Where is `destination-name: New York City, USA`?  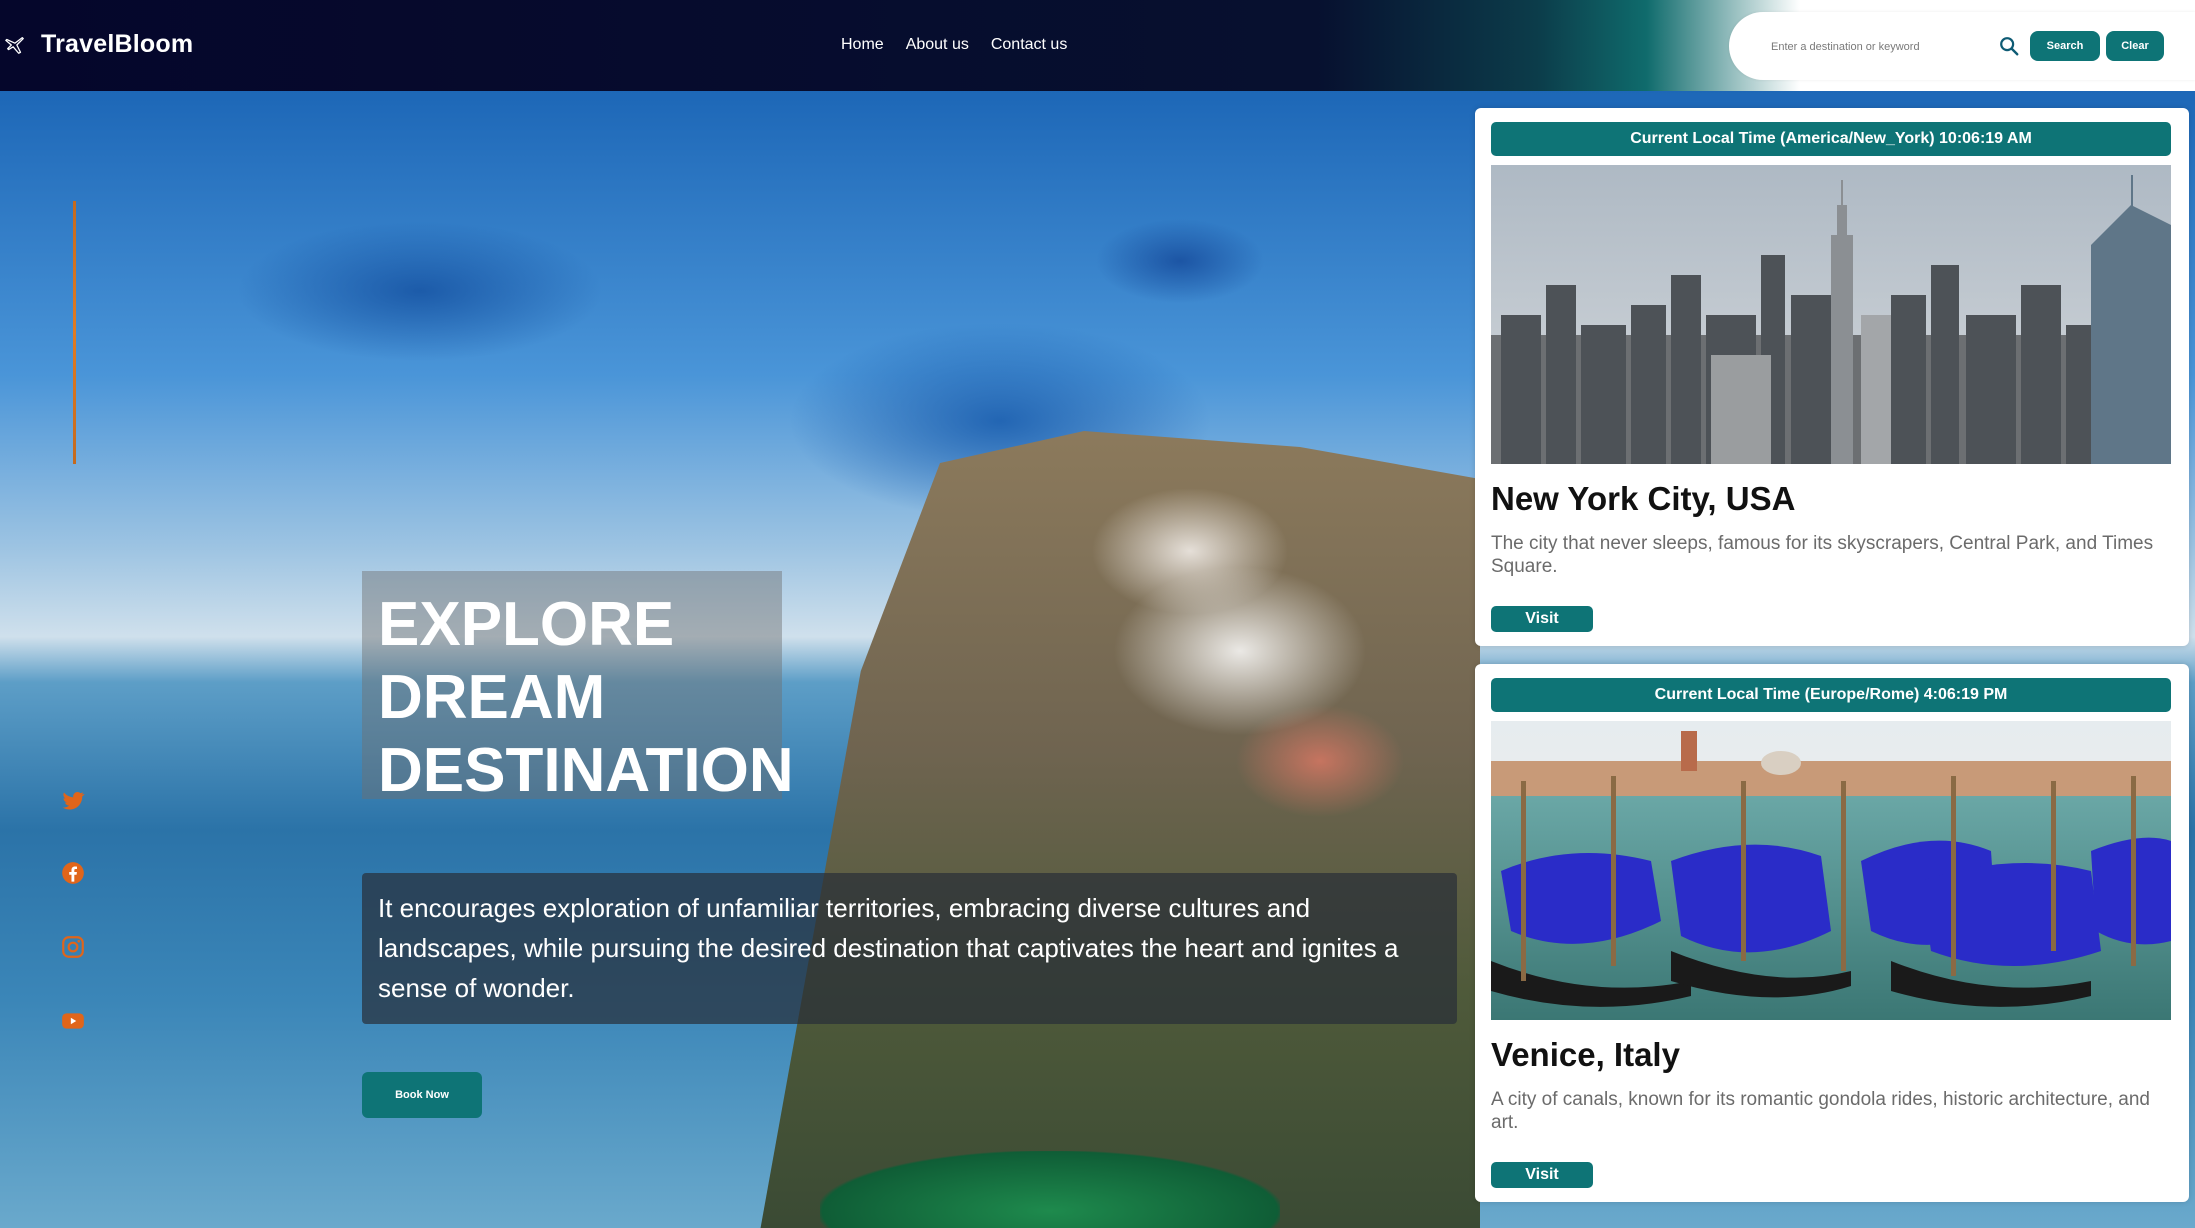
destination-name: New York City, USA is located at coordinates (1643, 498).